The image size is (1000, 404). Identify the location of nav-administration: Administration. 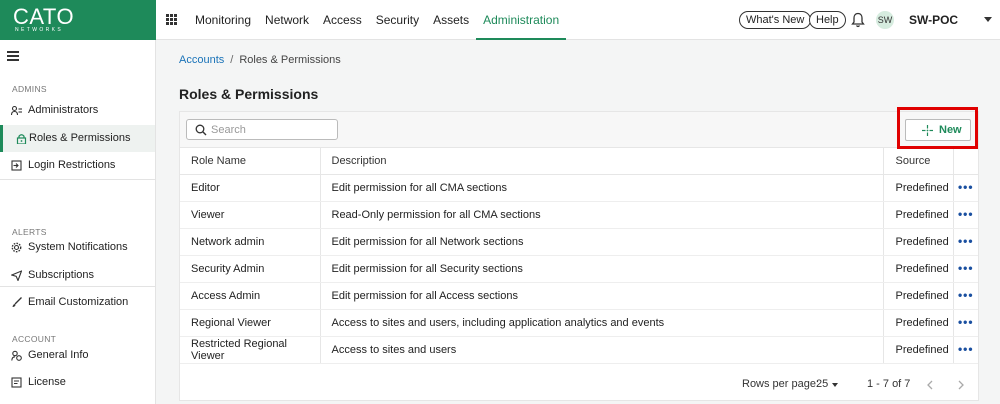
(521, 20).